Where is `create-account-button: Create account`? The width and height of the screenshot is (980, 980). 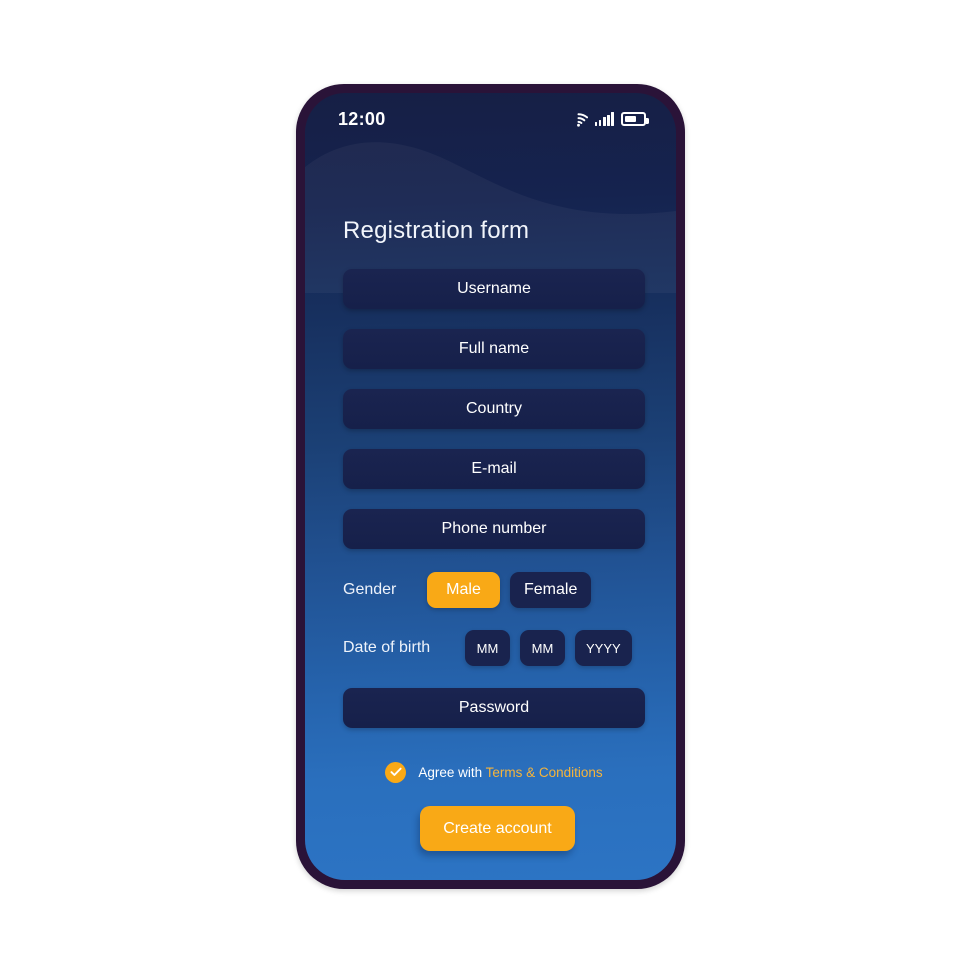
create-account-button: Create account is located at coordinates (497, 828).